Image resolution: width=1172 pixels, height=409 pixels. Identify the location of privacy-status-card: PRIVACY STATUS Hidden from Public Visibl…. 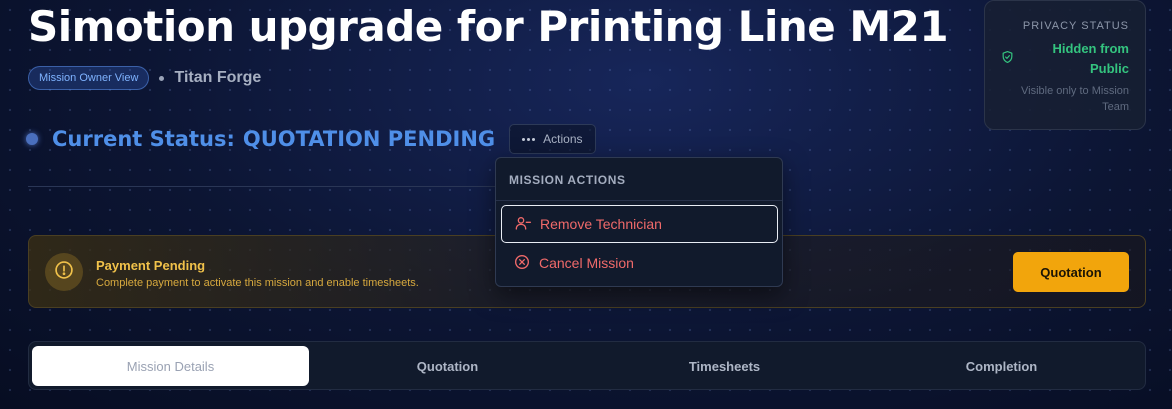
(1065, 65).